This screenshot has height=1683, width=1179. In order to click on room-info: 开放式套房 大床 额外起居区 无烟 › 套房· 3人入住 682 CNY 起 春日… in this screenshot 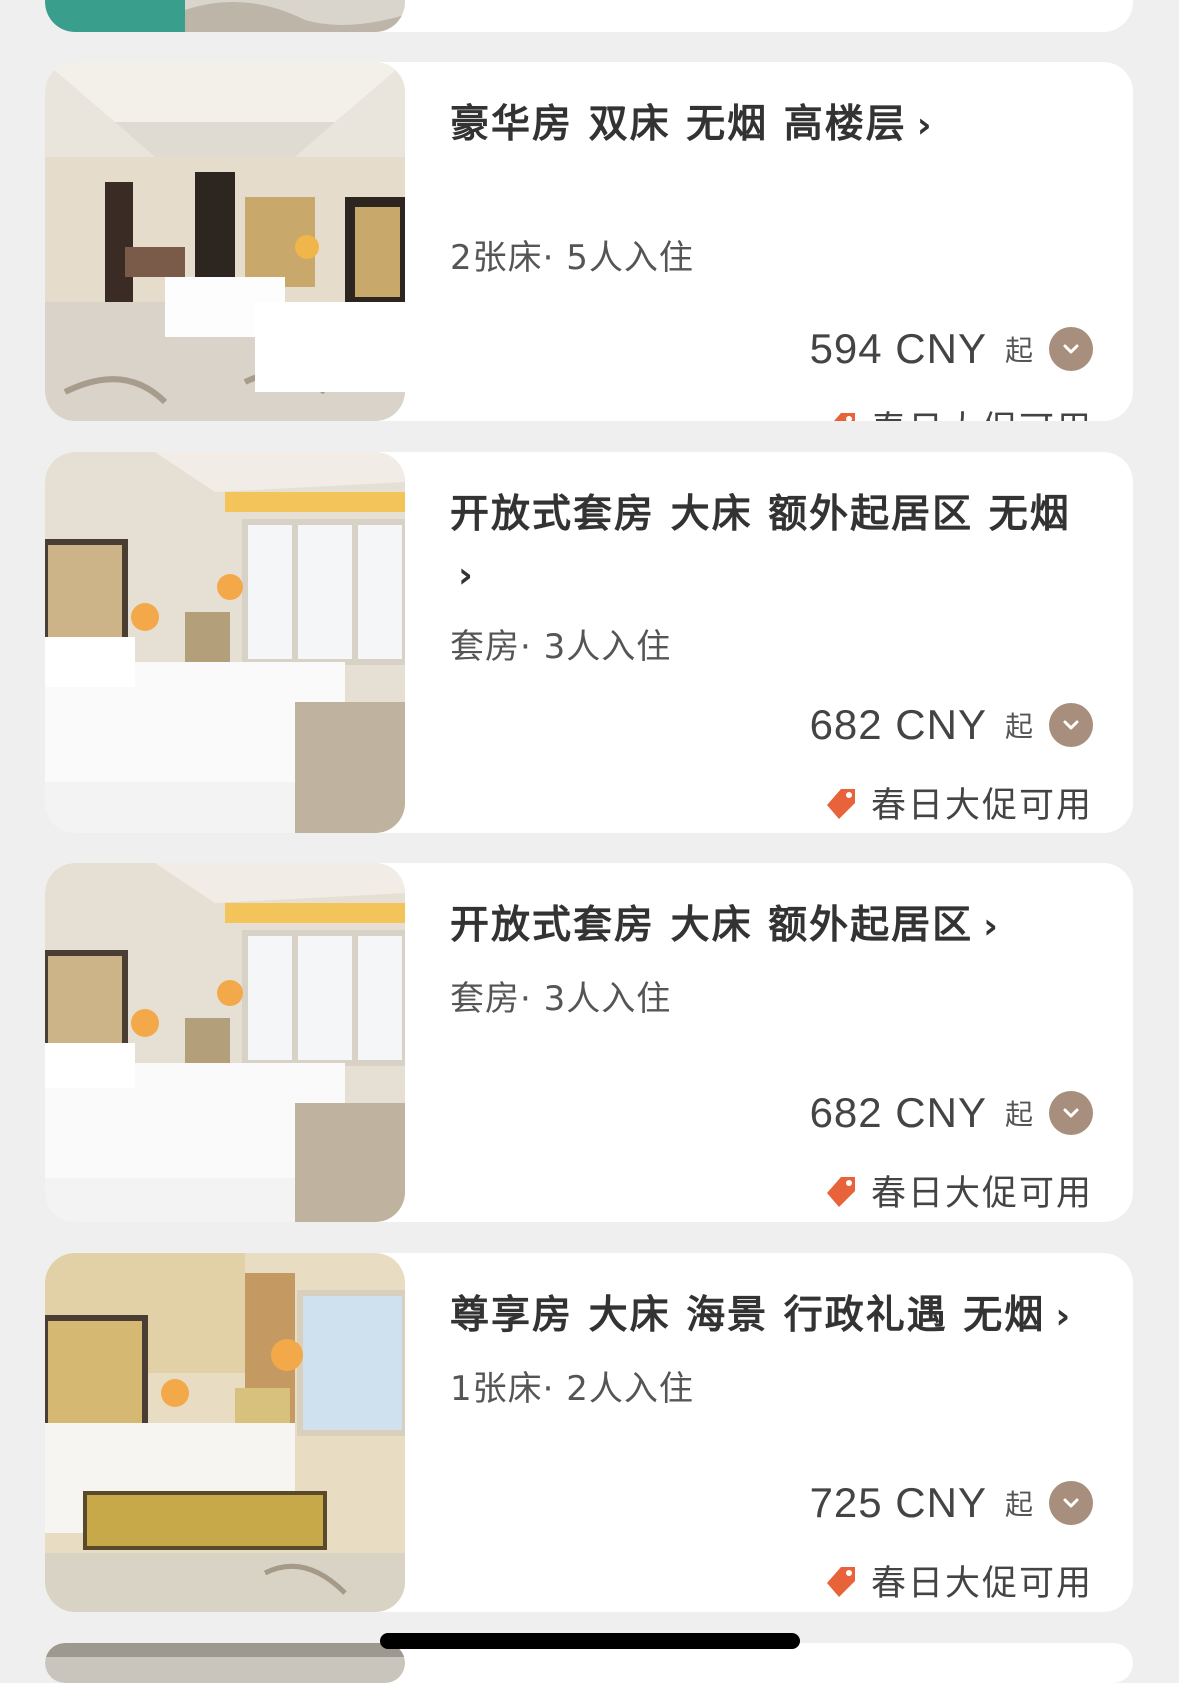, I will do `click(771, 642)`.